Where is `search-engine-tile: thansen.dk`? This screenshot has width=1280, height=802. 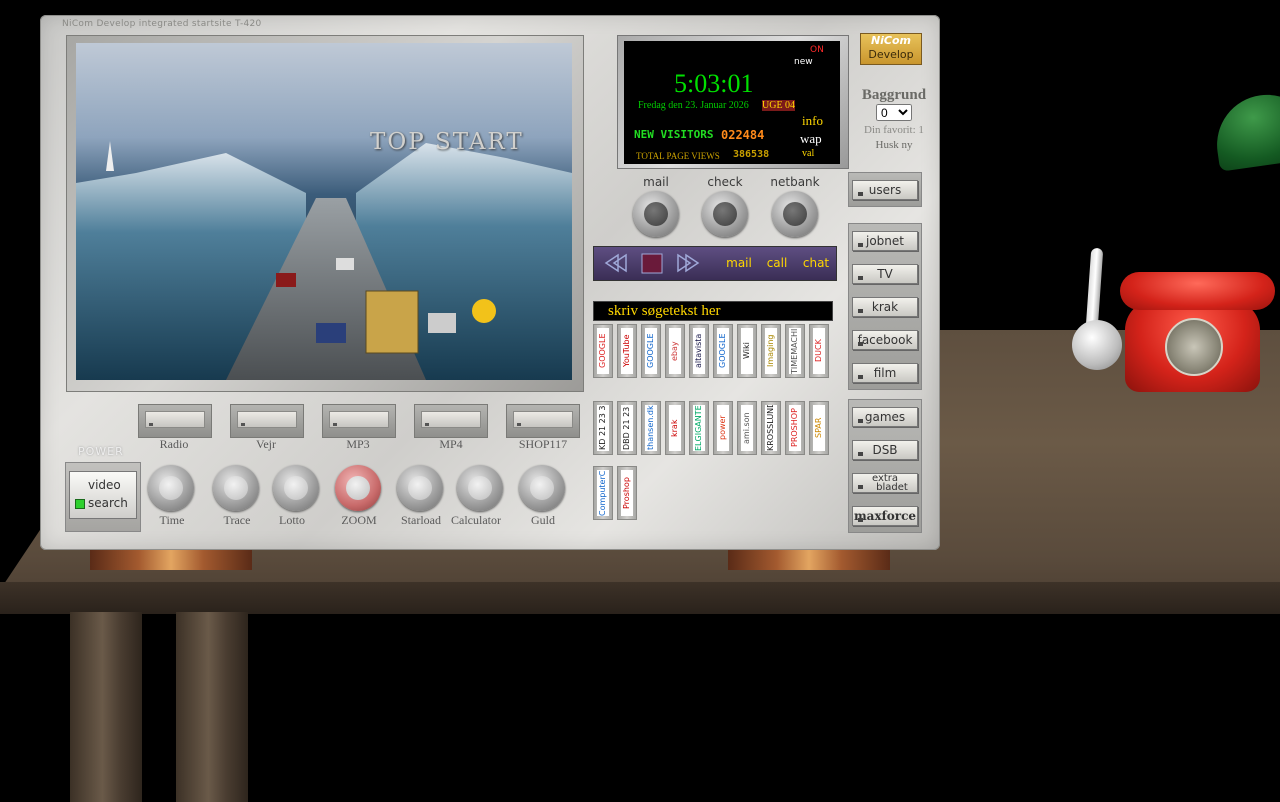
search-engine-tile: thansen.dk is located at coordinates (651, 428).